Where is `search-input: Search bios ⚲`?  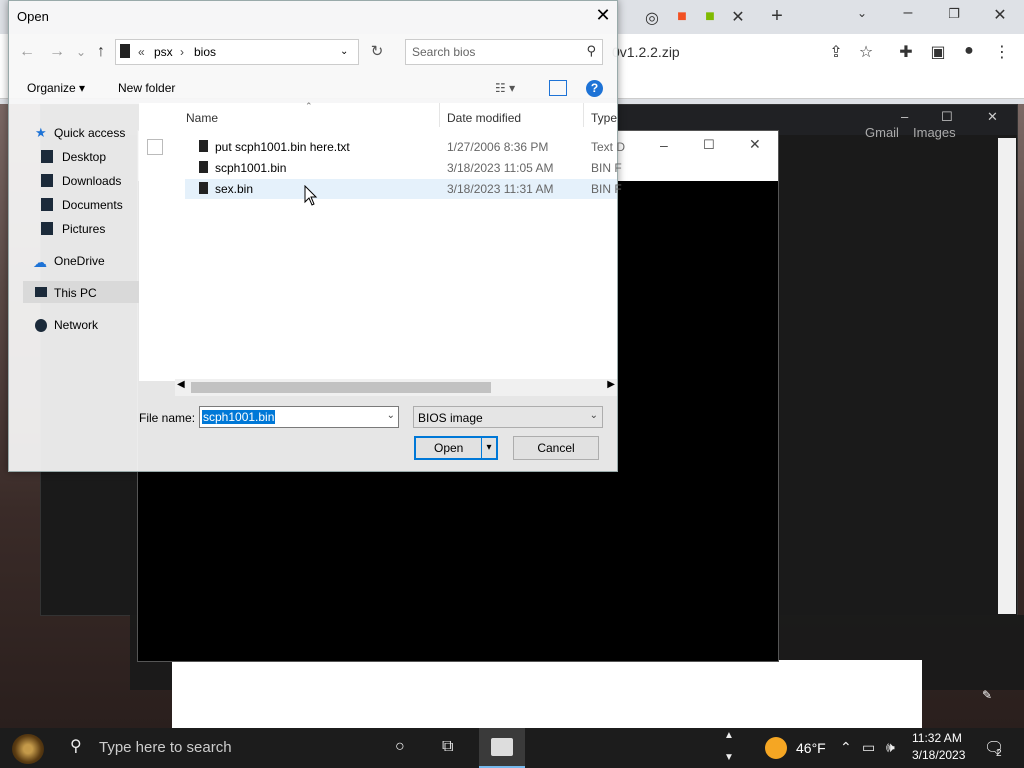
search-input: Search bios ⚲ is located at coordinates (504, 52).